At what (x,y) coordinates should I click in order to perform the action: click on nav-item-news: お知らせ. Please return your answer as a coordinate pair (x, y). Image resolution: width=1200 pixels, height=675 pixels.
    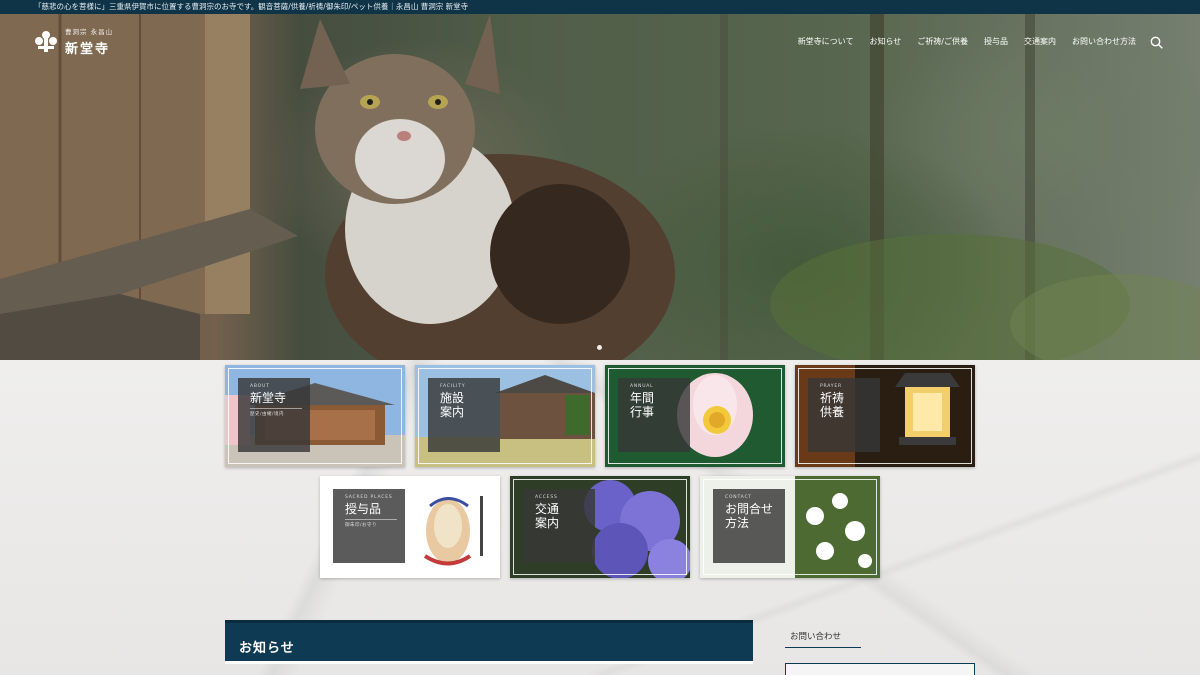
    Looking at the image, I should click on (885, 41).